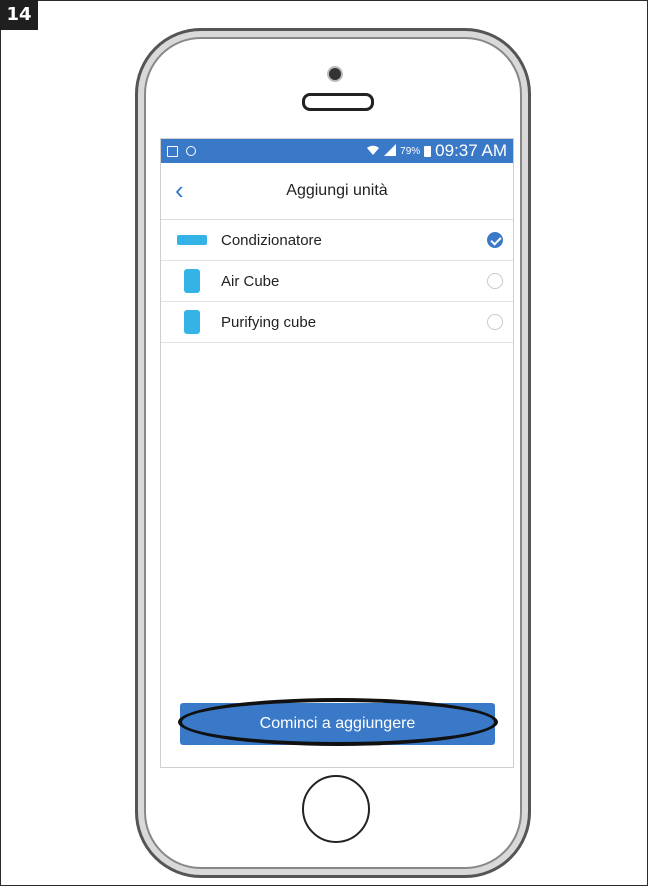 This screenshot has height=886, width=648. Describe the element at coordinates (390, 151) in the screenshot. I see `signal-icon` at that location.